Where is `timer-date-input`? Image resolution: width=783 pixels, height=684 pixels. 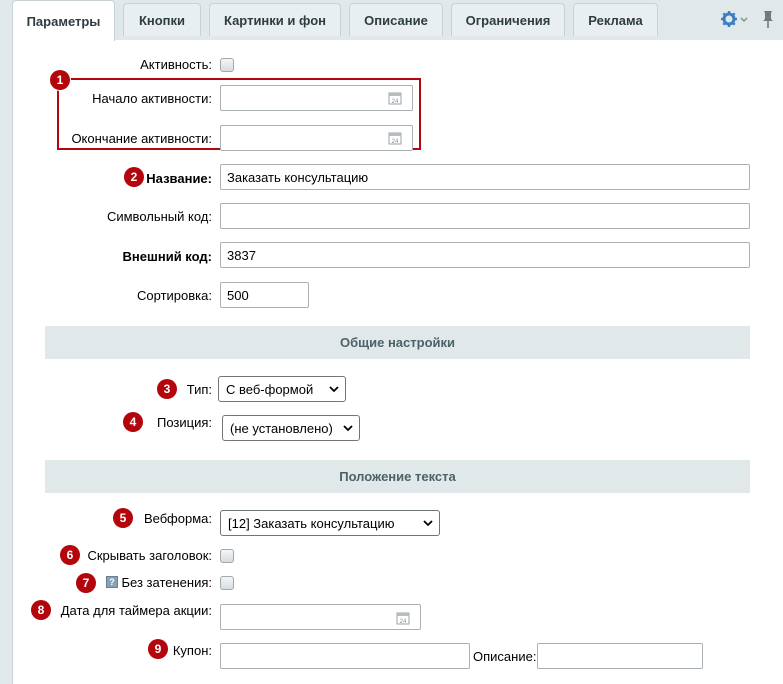
timer-date-input is located at coordinates (320, 617).